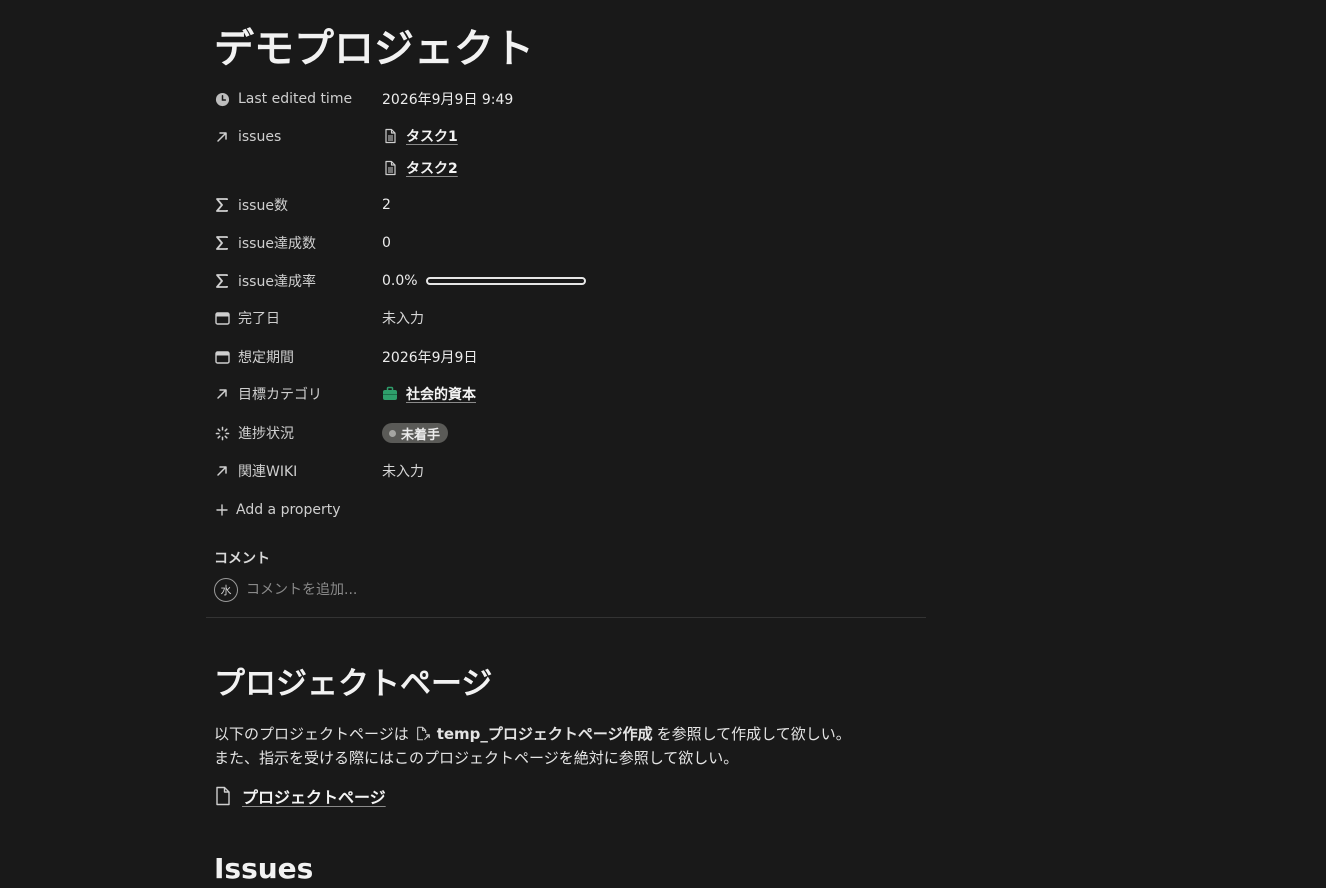 This screenshot has height=888, width=1326. Describe the element at coordinates (403, 318) in the screenshot. I see `completion-date-value: 未入力` at that location.